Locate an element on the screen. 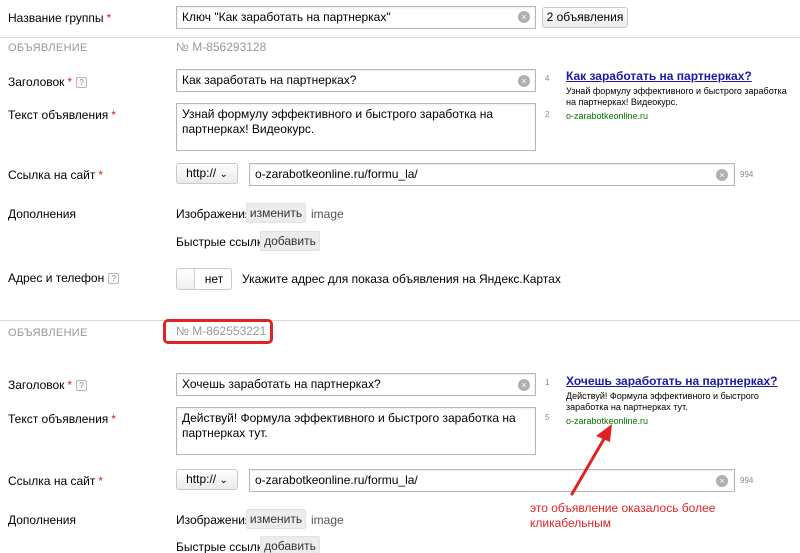  ad-number: № M-856293128 is located at coordinates (221, 47).